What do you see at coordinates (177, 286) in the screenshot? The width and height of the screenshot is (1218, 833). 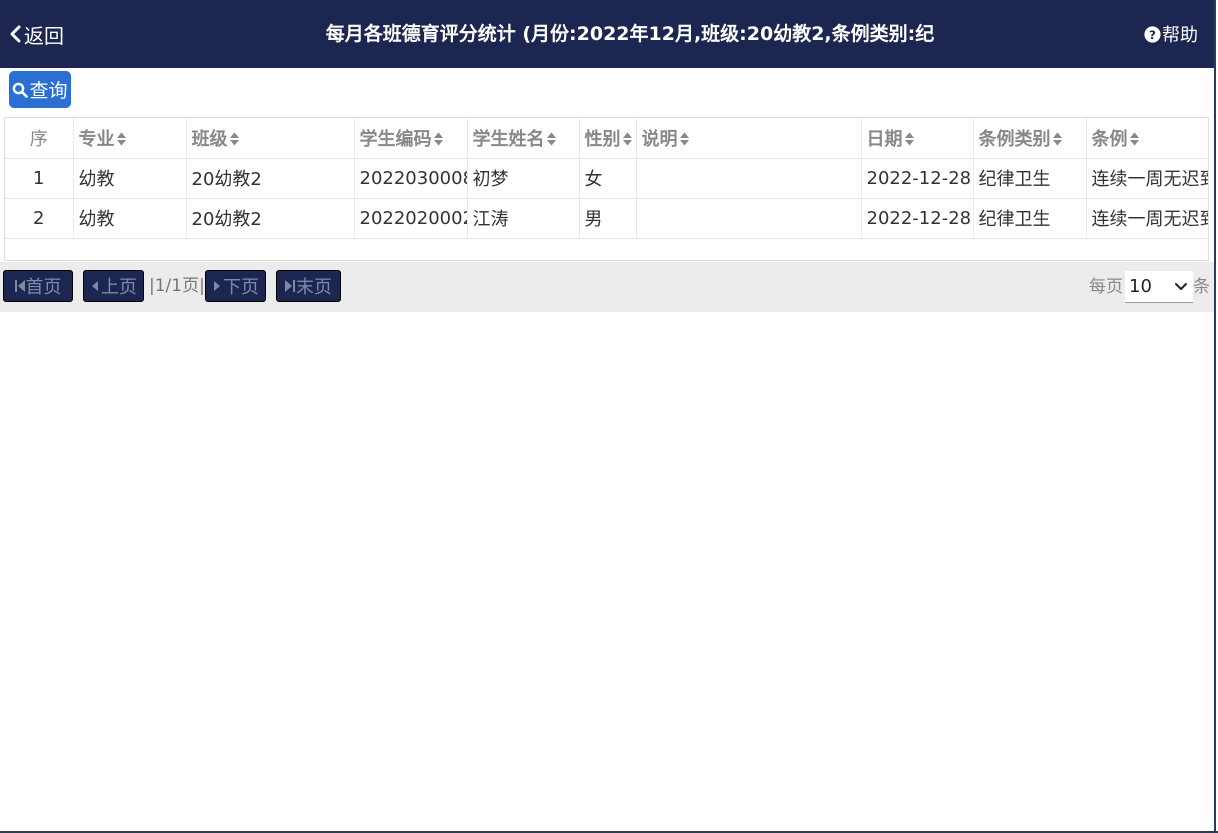 I see `page-info: |1/1页|` at bounding box center [177, 286].